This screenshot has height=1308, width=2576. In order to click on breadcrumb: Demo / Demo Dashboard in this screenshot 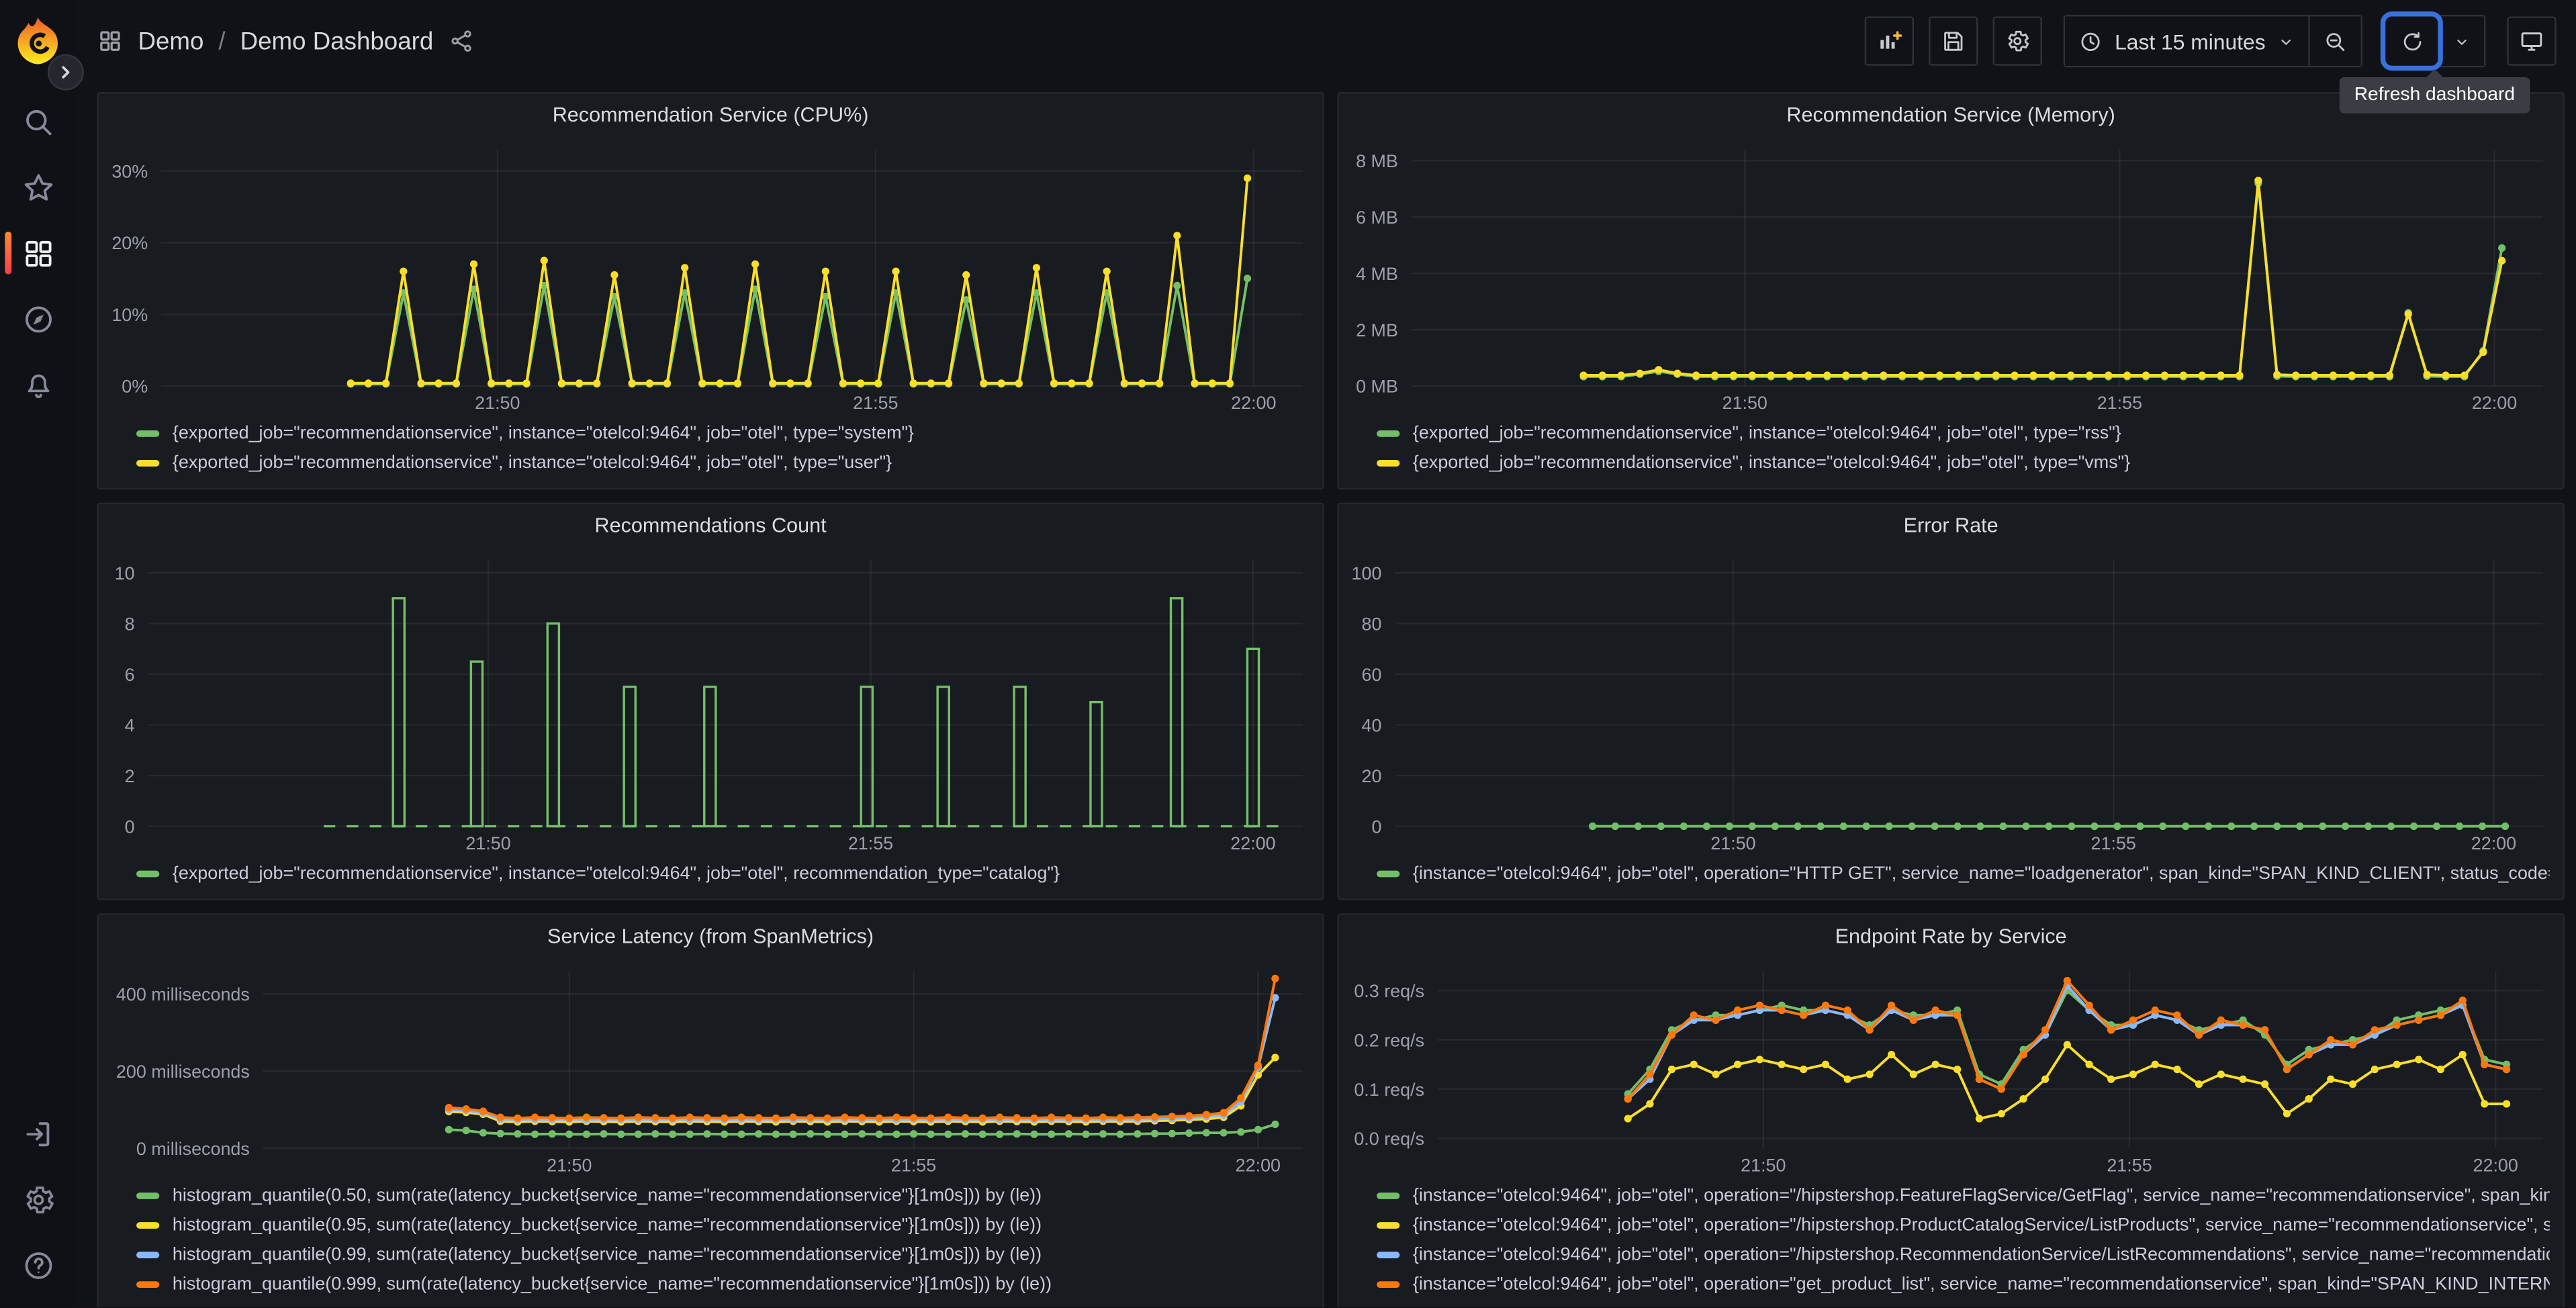, I will do `click(285, 41)`.